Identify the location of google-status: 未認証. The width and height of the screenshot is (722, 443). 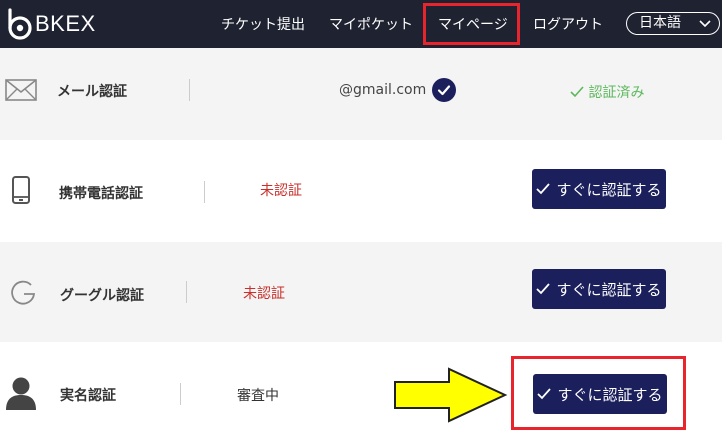
(264, 294).